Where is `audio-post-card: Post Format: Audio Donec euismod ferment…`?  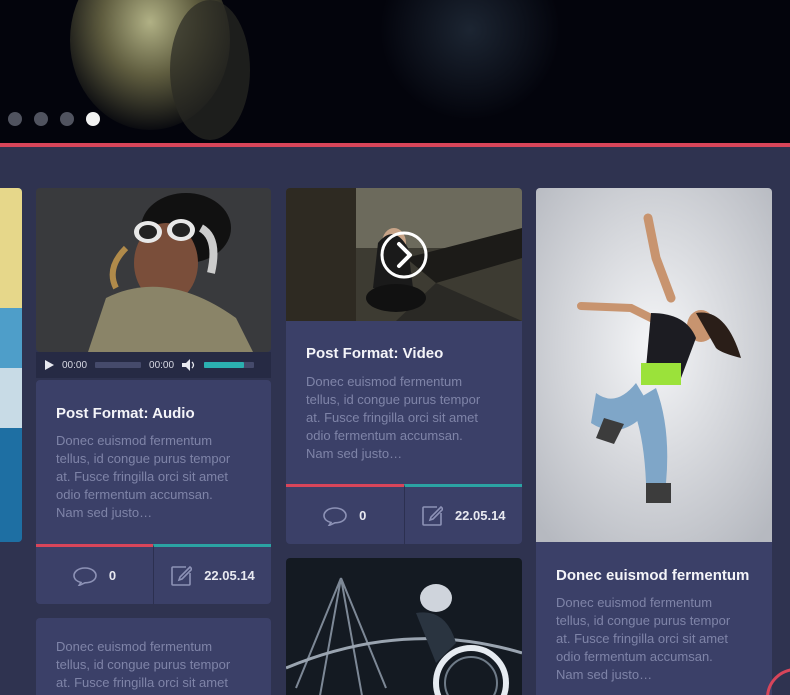 audio-post-card: Post Format: Audio Donec euismod ferment… is located at coordinates (153, 492).